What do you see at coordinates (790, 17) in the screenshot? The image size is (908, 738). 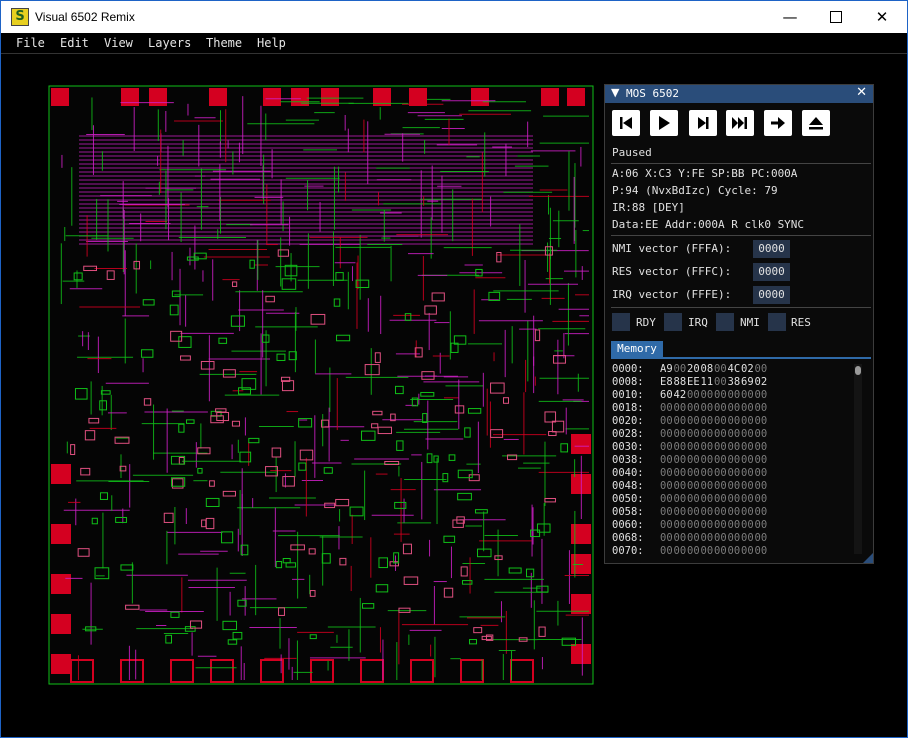 I see `minimize-button: —` at bounding box center [790, 17].